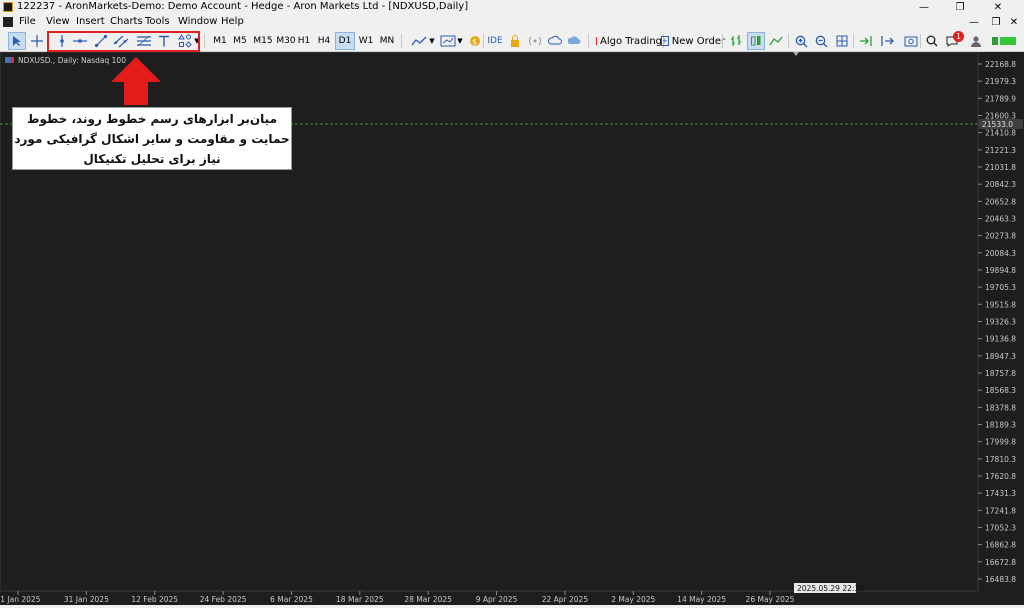 This screenshot has height=608, width=1024. Describe the element at coordinates (515, 41) in the screenshot. I see `lock-icon` at that location.